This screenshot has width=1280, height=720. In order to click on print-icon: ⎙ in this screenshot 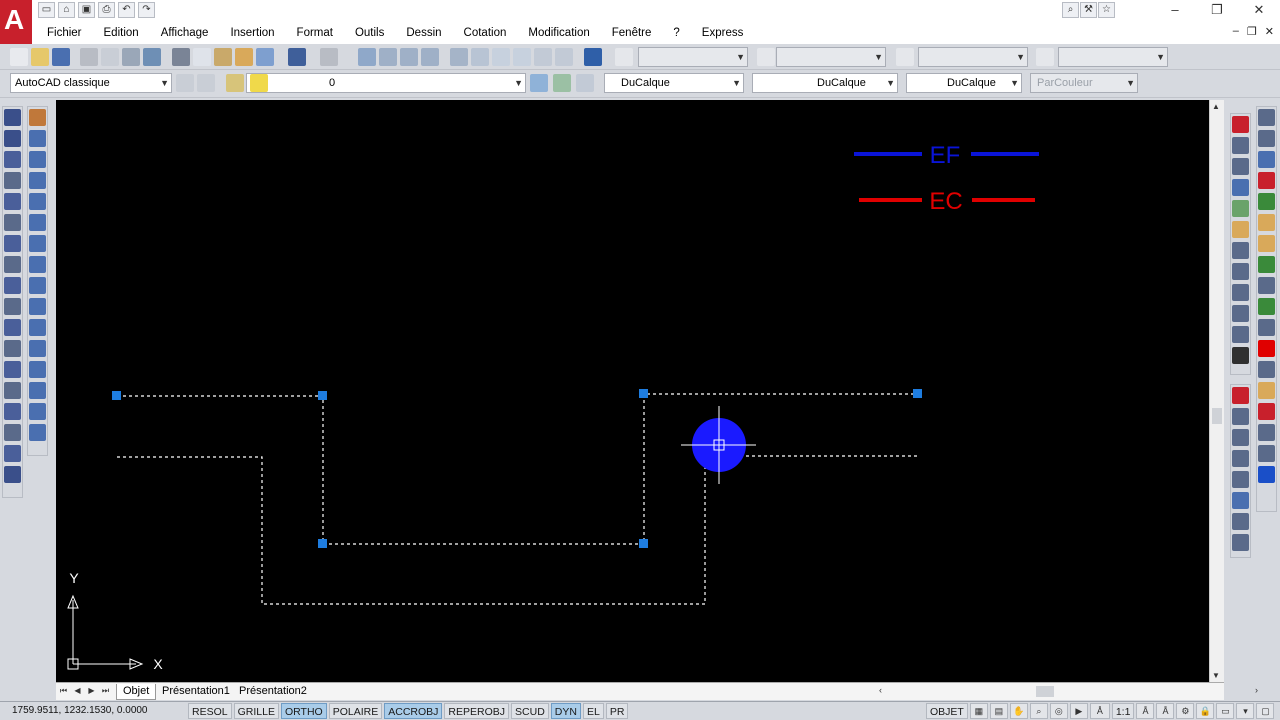, I will do `click(106, 10)`.